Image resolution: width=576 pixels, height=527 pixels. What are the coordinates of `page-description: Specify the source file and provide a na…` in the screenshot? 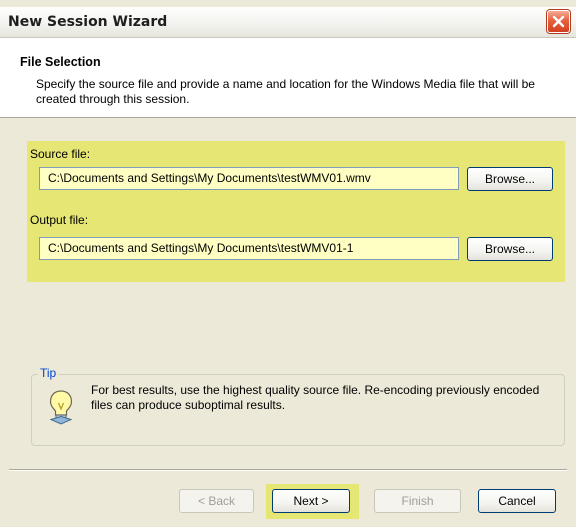 It's located at (285, 91).